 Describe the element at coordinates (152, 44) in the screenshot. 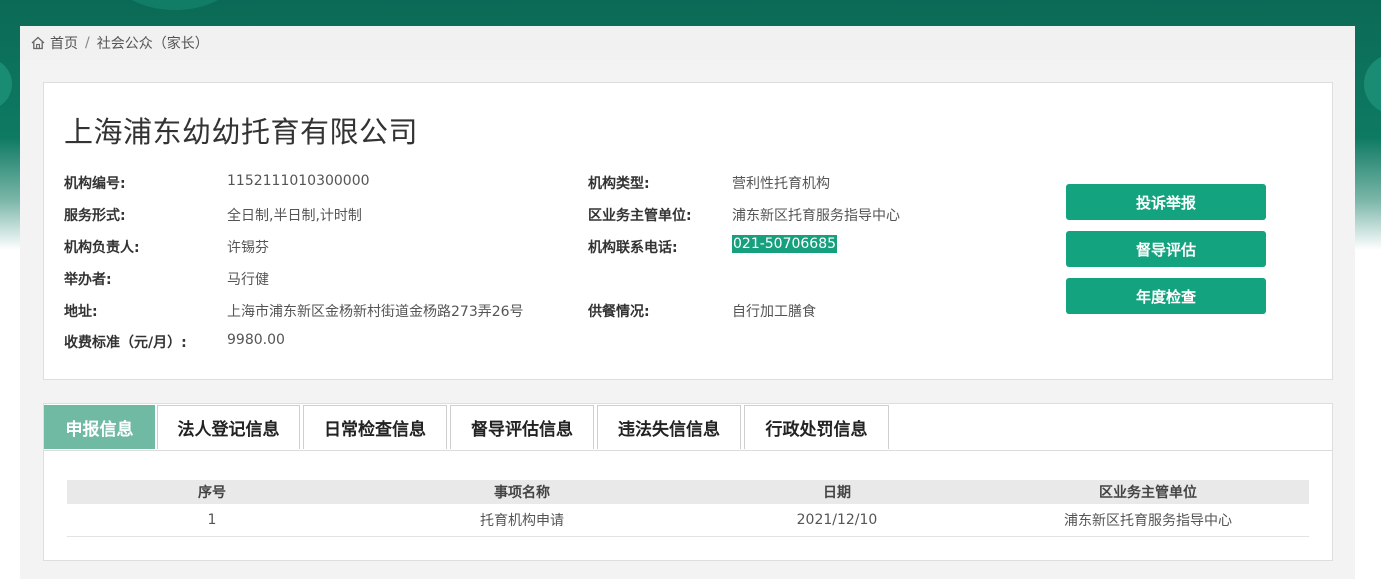

I see `breadcrumb-current: 社会公众（家长）` at that location.